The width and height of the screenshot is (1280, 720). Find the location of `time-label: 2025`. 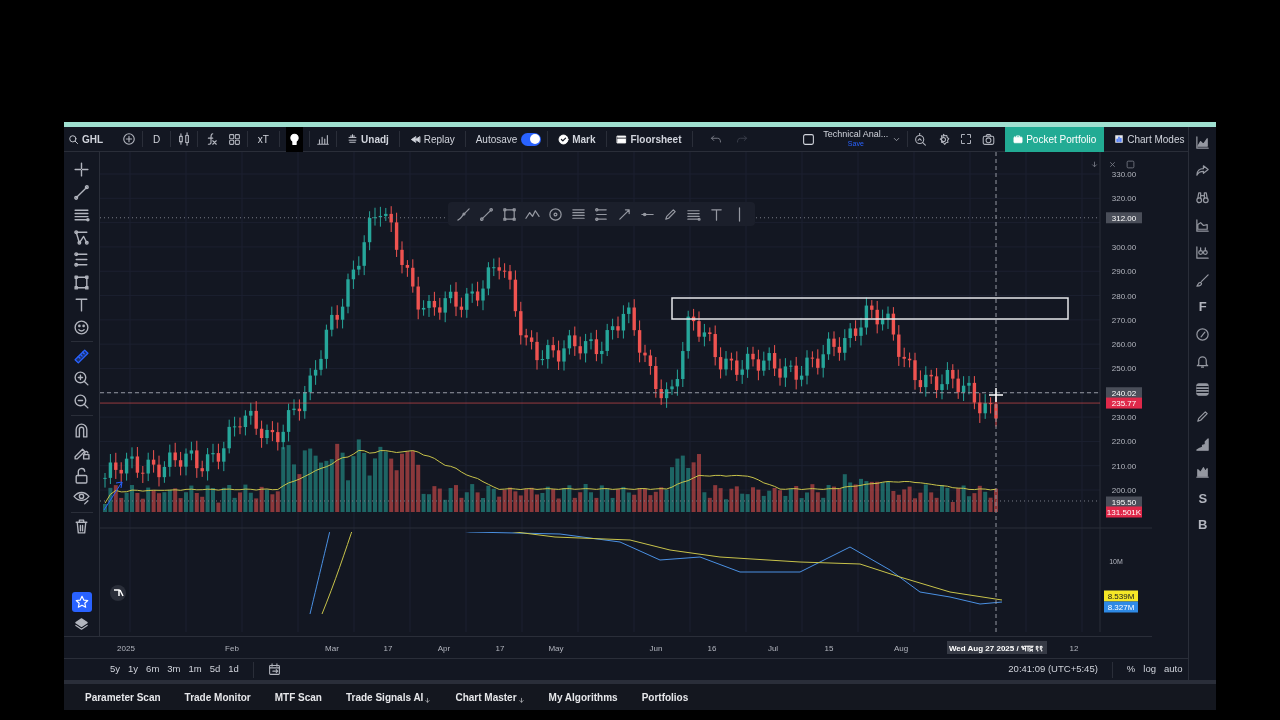

time-label: 2025 is located at coordinates (126, 648).